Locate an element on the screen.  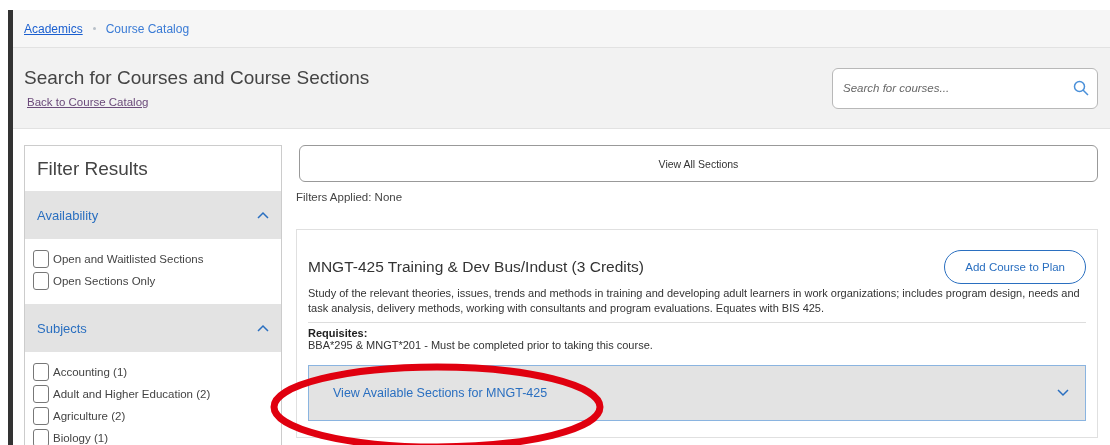
search-icon is located at coordinates (1081, 88).